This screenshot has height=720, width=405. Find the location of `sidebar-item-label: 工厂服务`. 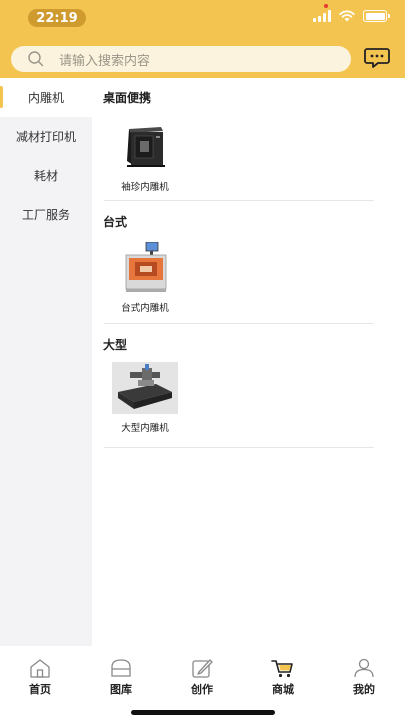

sidebar-item-label: 工厂服务 is located at coordinates (45, 215).